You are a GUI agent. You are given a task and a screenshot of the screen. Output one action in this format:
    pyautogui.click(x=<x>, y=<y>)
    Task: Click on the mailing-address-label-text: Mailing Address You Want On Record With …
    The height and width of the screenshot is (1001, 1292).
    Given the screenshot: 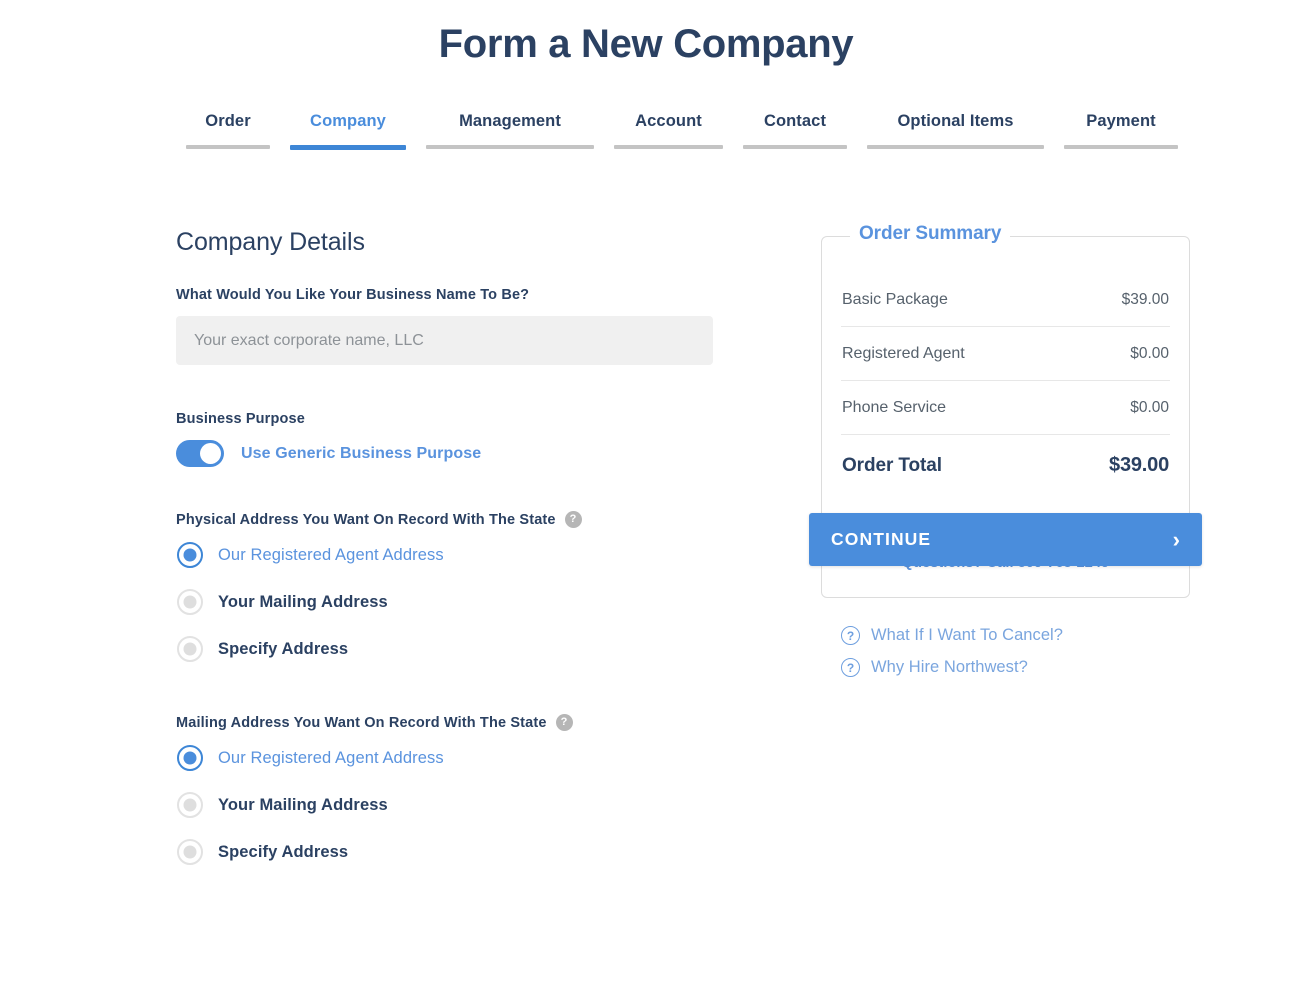 What is the action you would take?
    pyautogui.click(x=361, y=722)
    